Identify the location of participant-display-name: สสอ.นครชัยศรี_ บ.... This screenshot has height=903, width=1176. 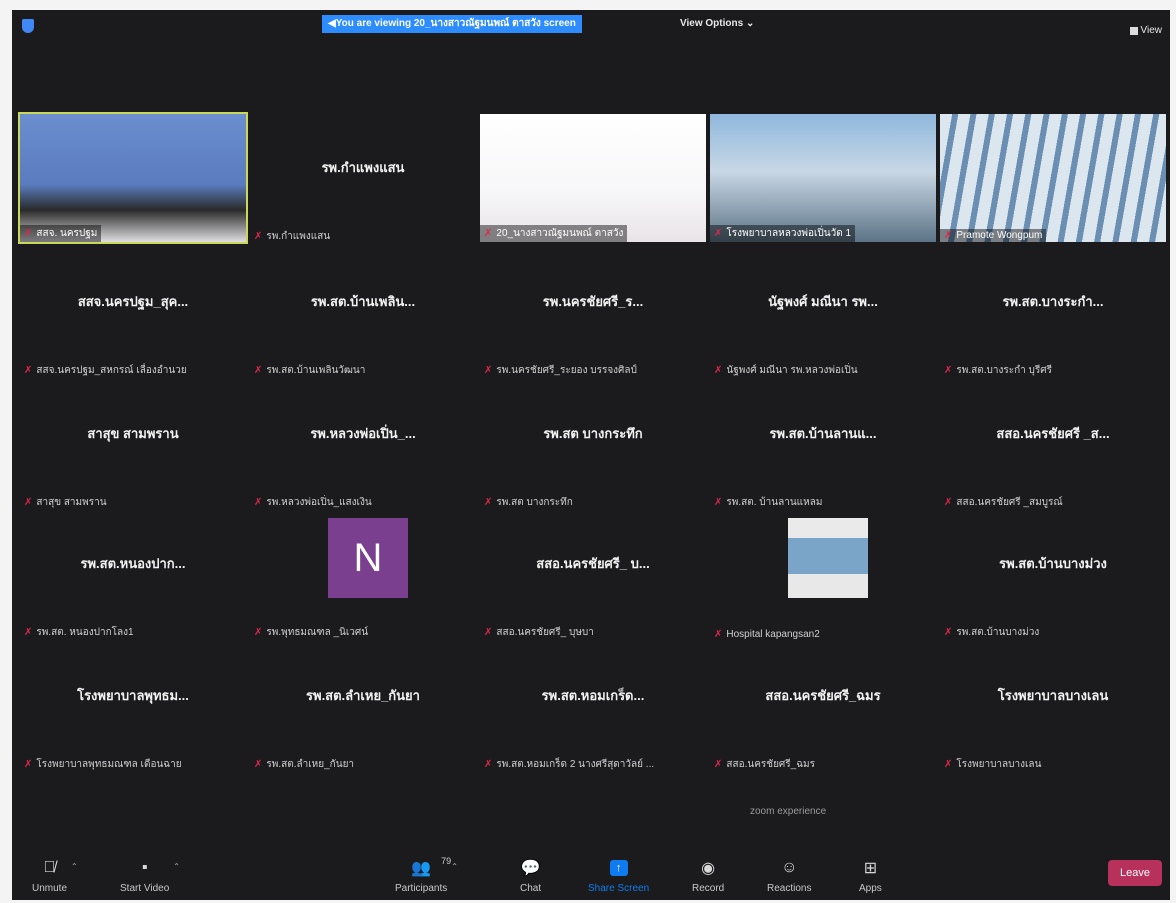
(593, 563).